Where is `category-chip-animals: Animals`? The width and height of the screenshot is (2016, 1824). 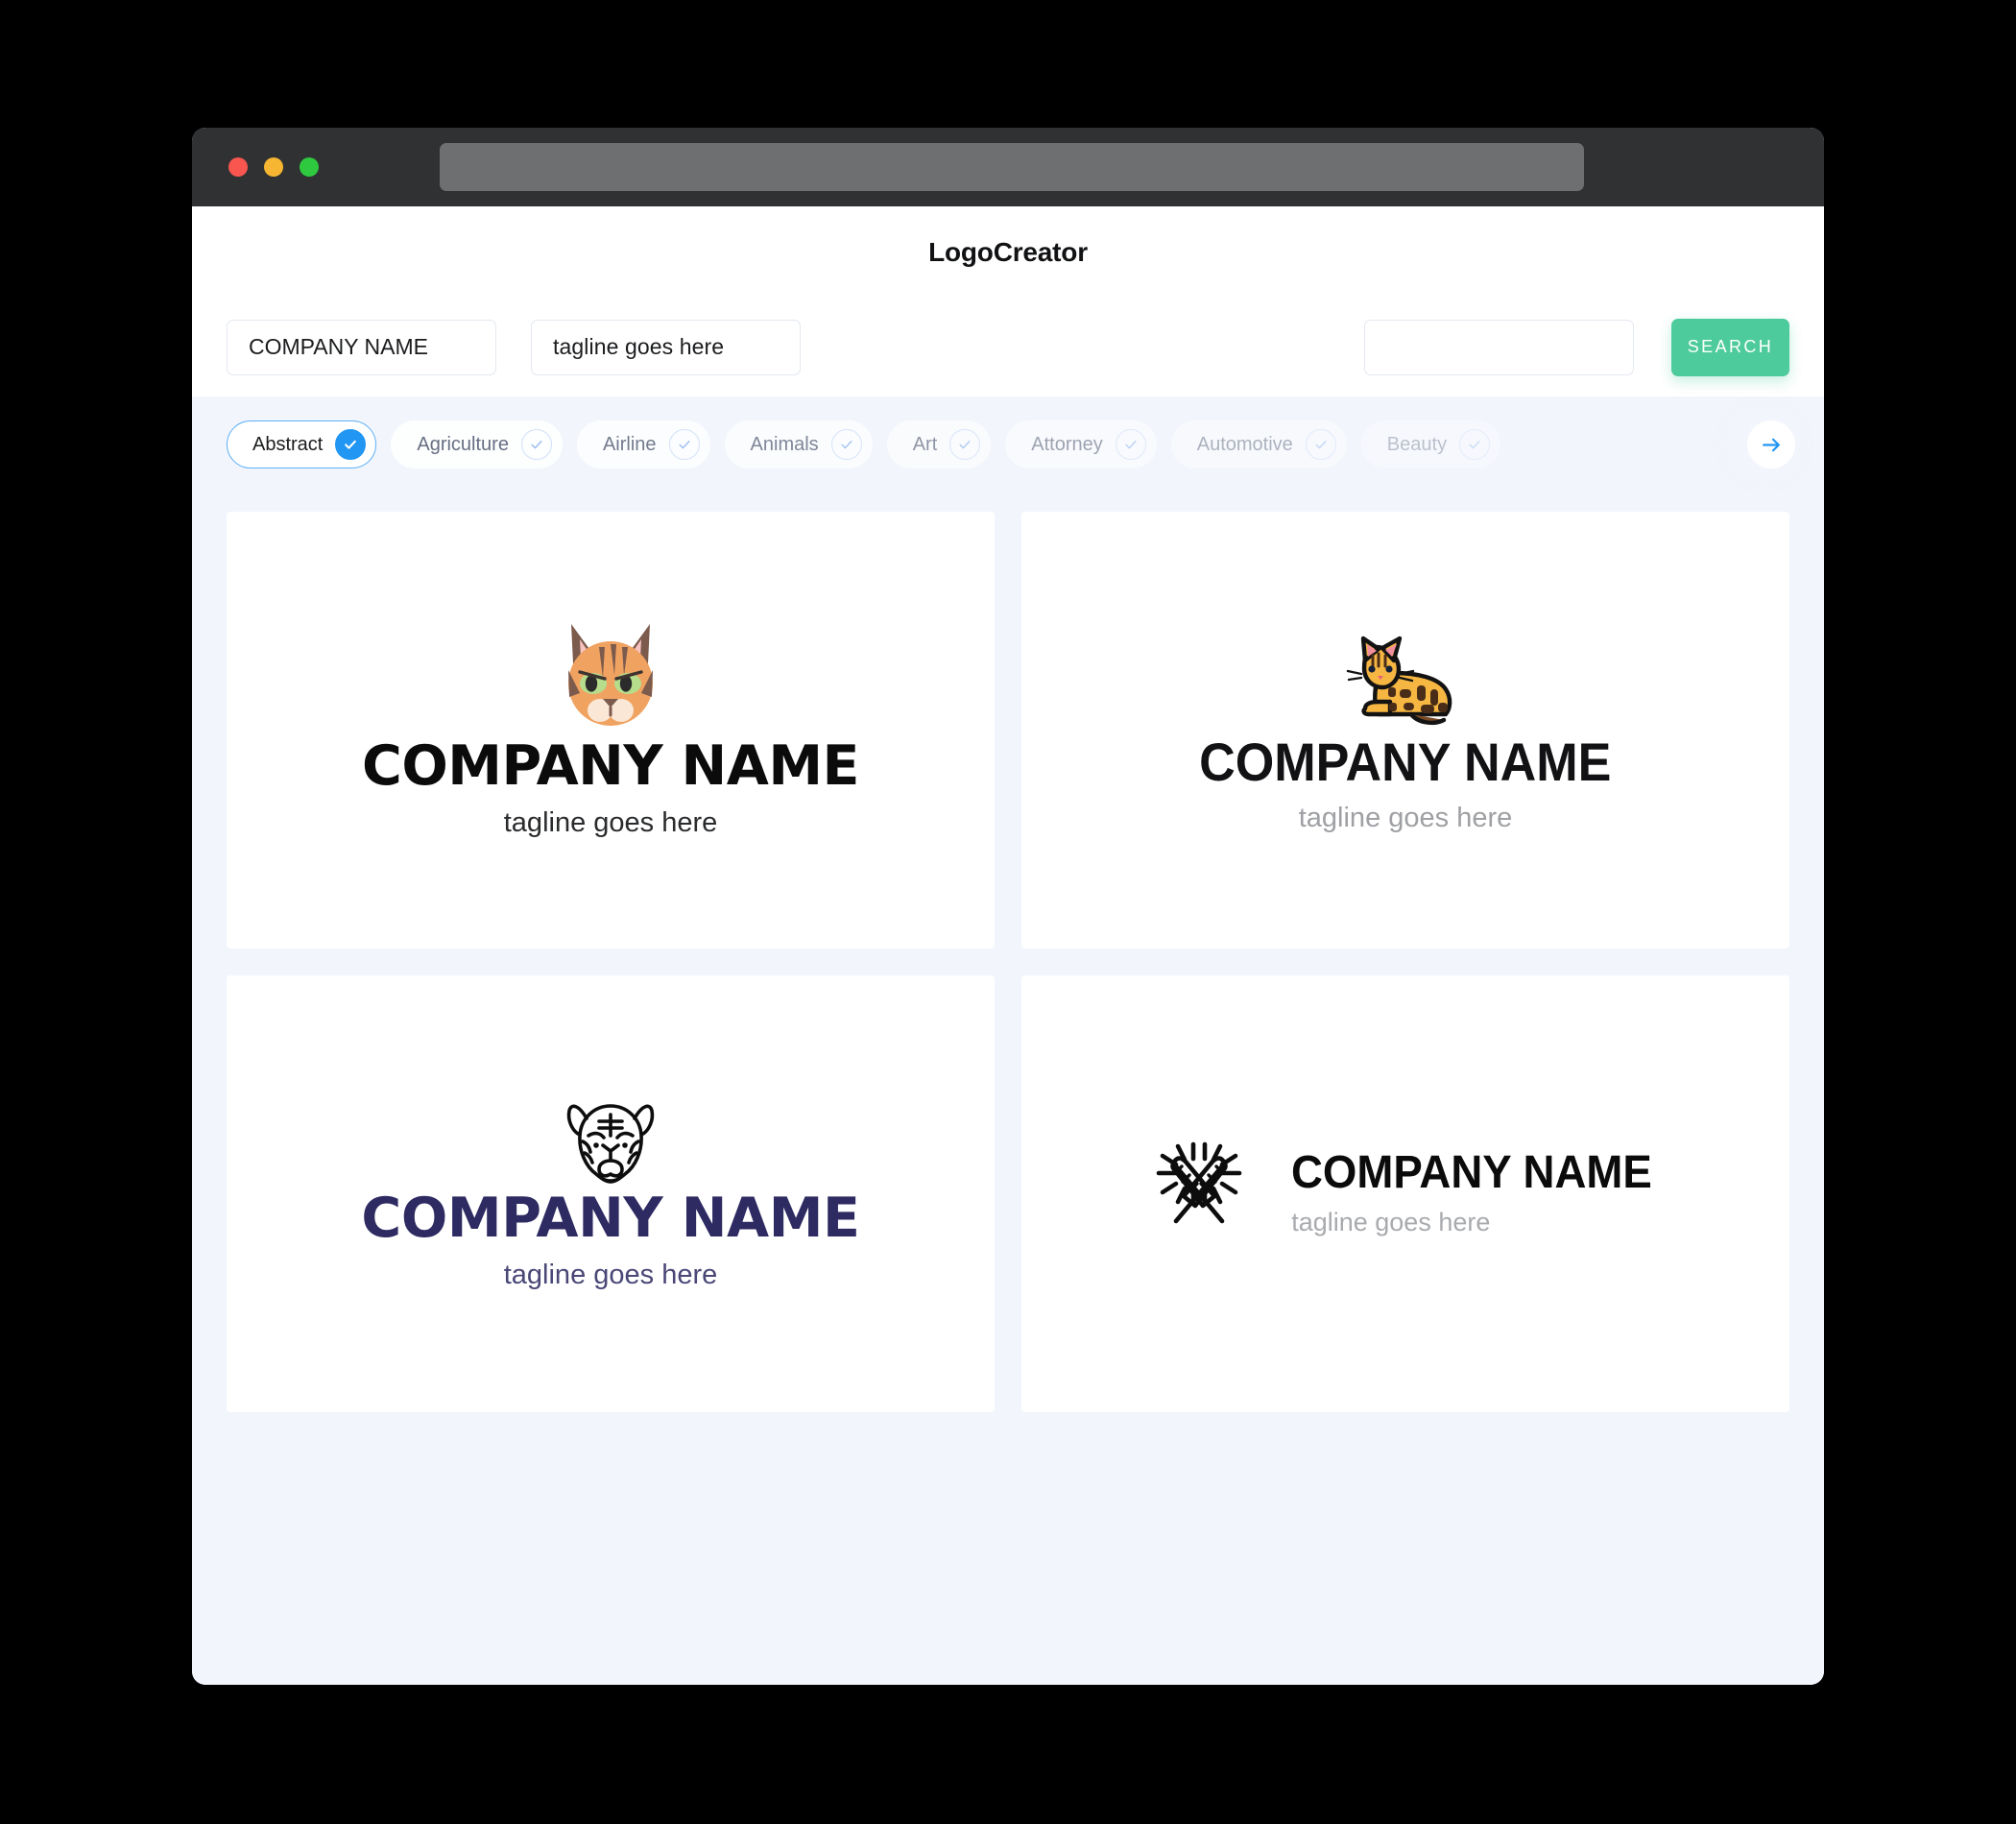
category-chip-animals: Animals is located at coordinates (798, 444).